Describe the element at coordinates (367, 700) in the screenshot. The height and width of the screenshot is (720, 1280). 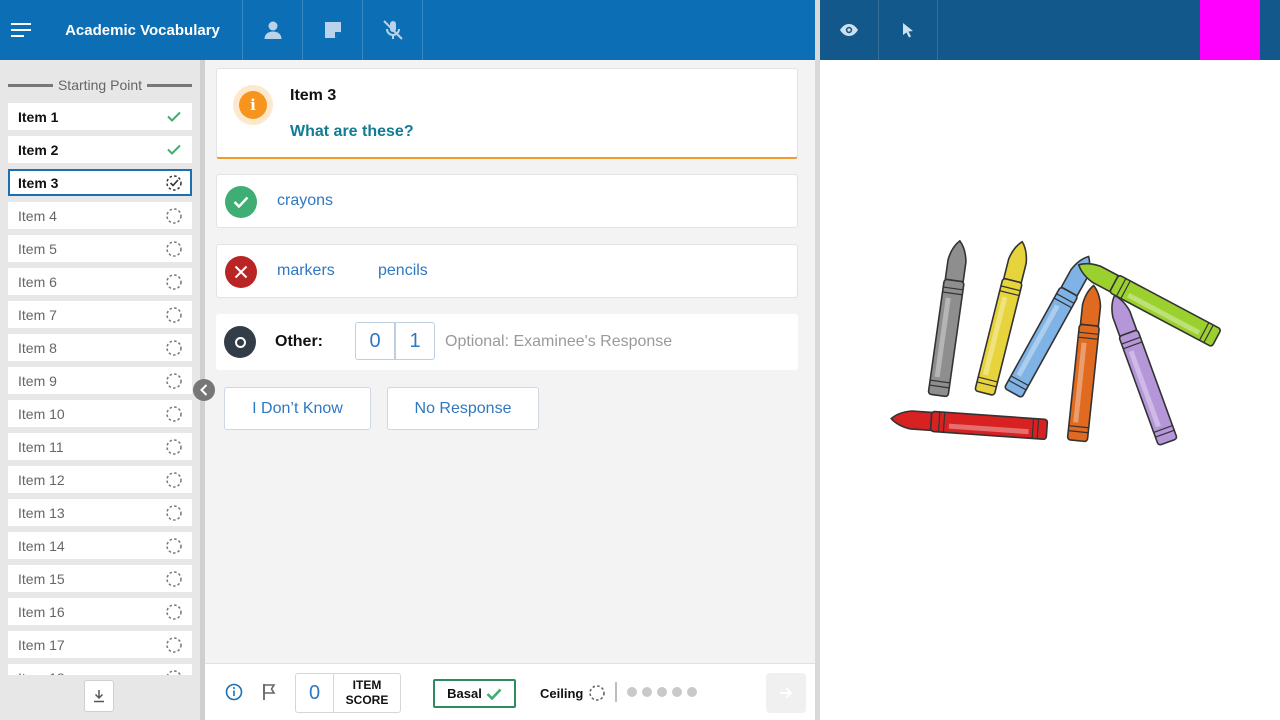
I see `item-score-label: SCORE` at that location.